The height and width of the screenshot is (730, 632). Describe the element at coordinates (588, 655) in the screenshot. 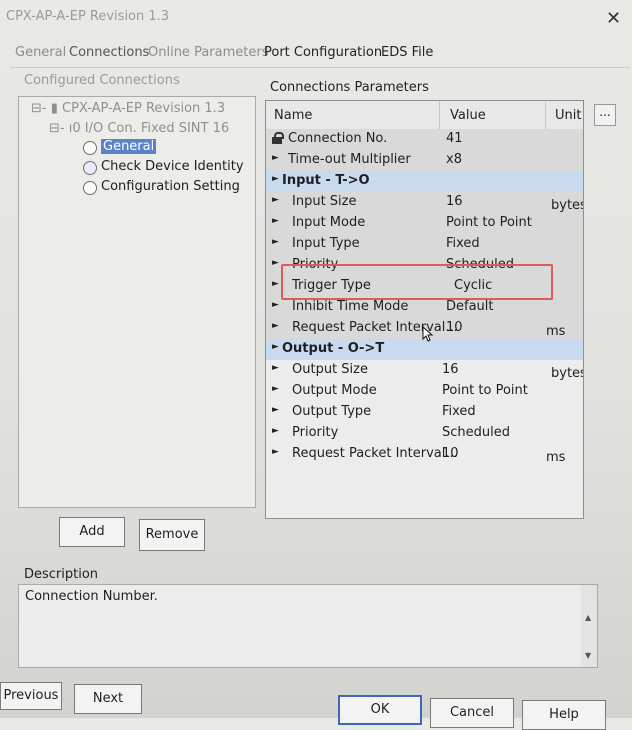

I see `scroll-down-icon: ▼` at that location.